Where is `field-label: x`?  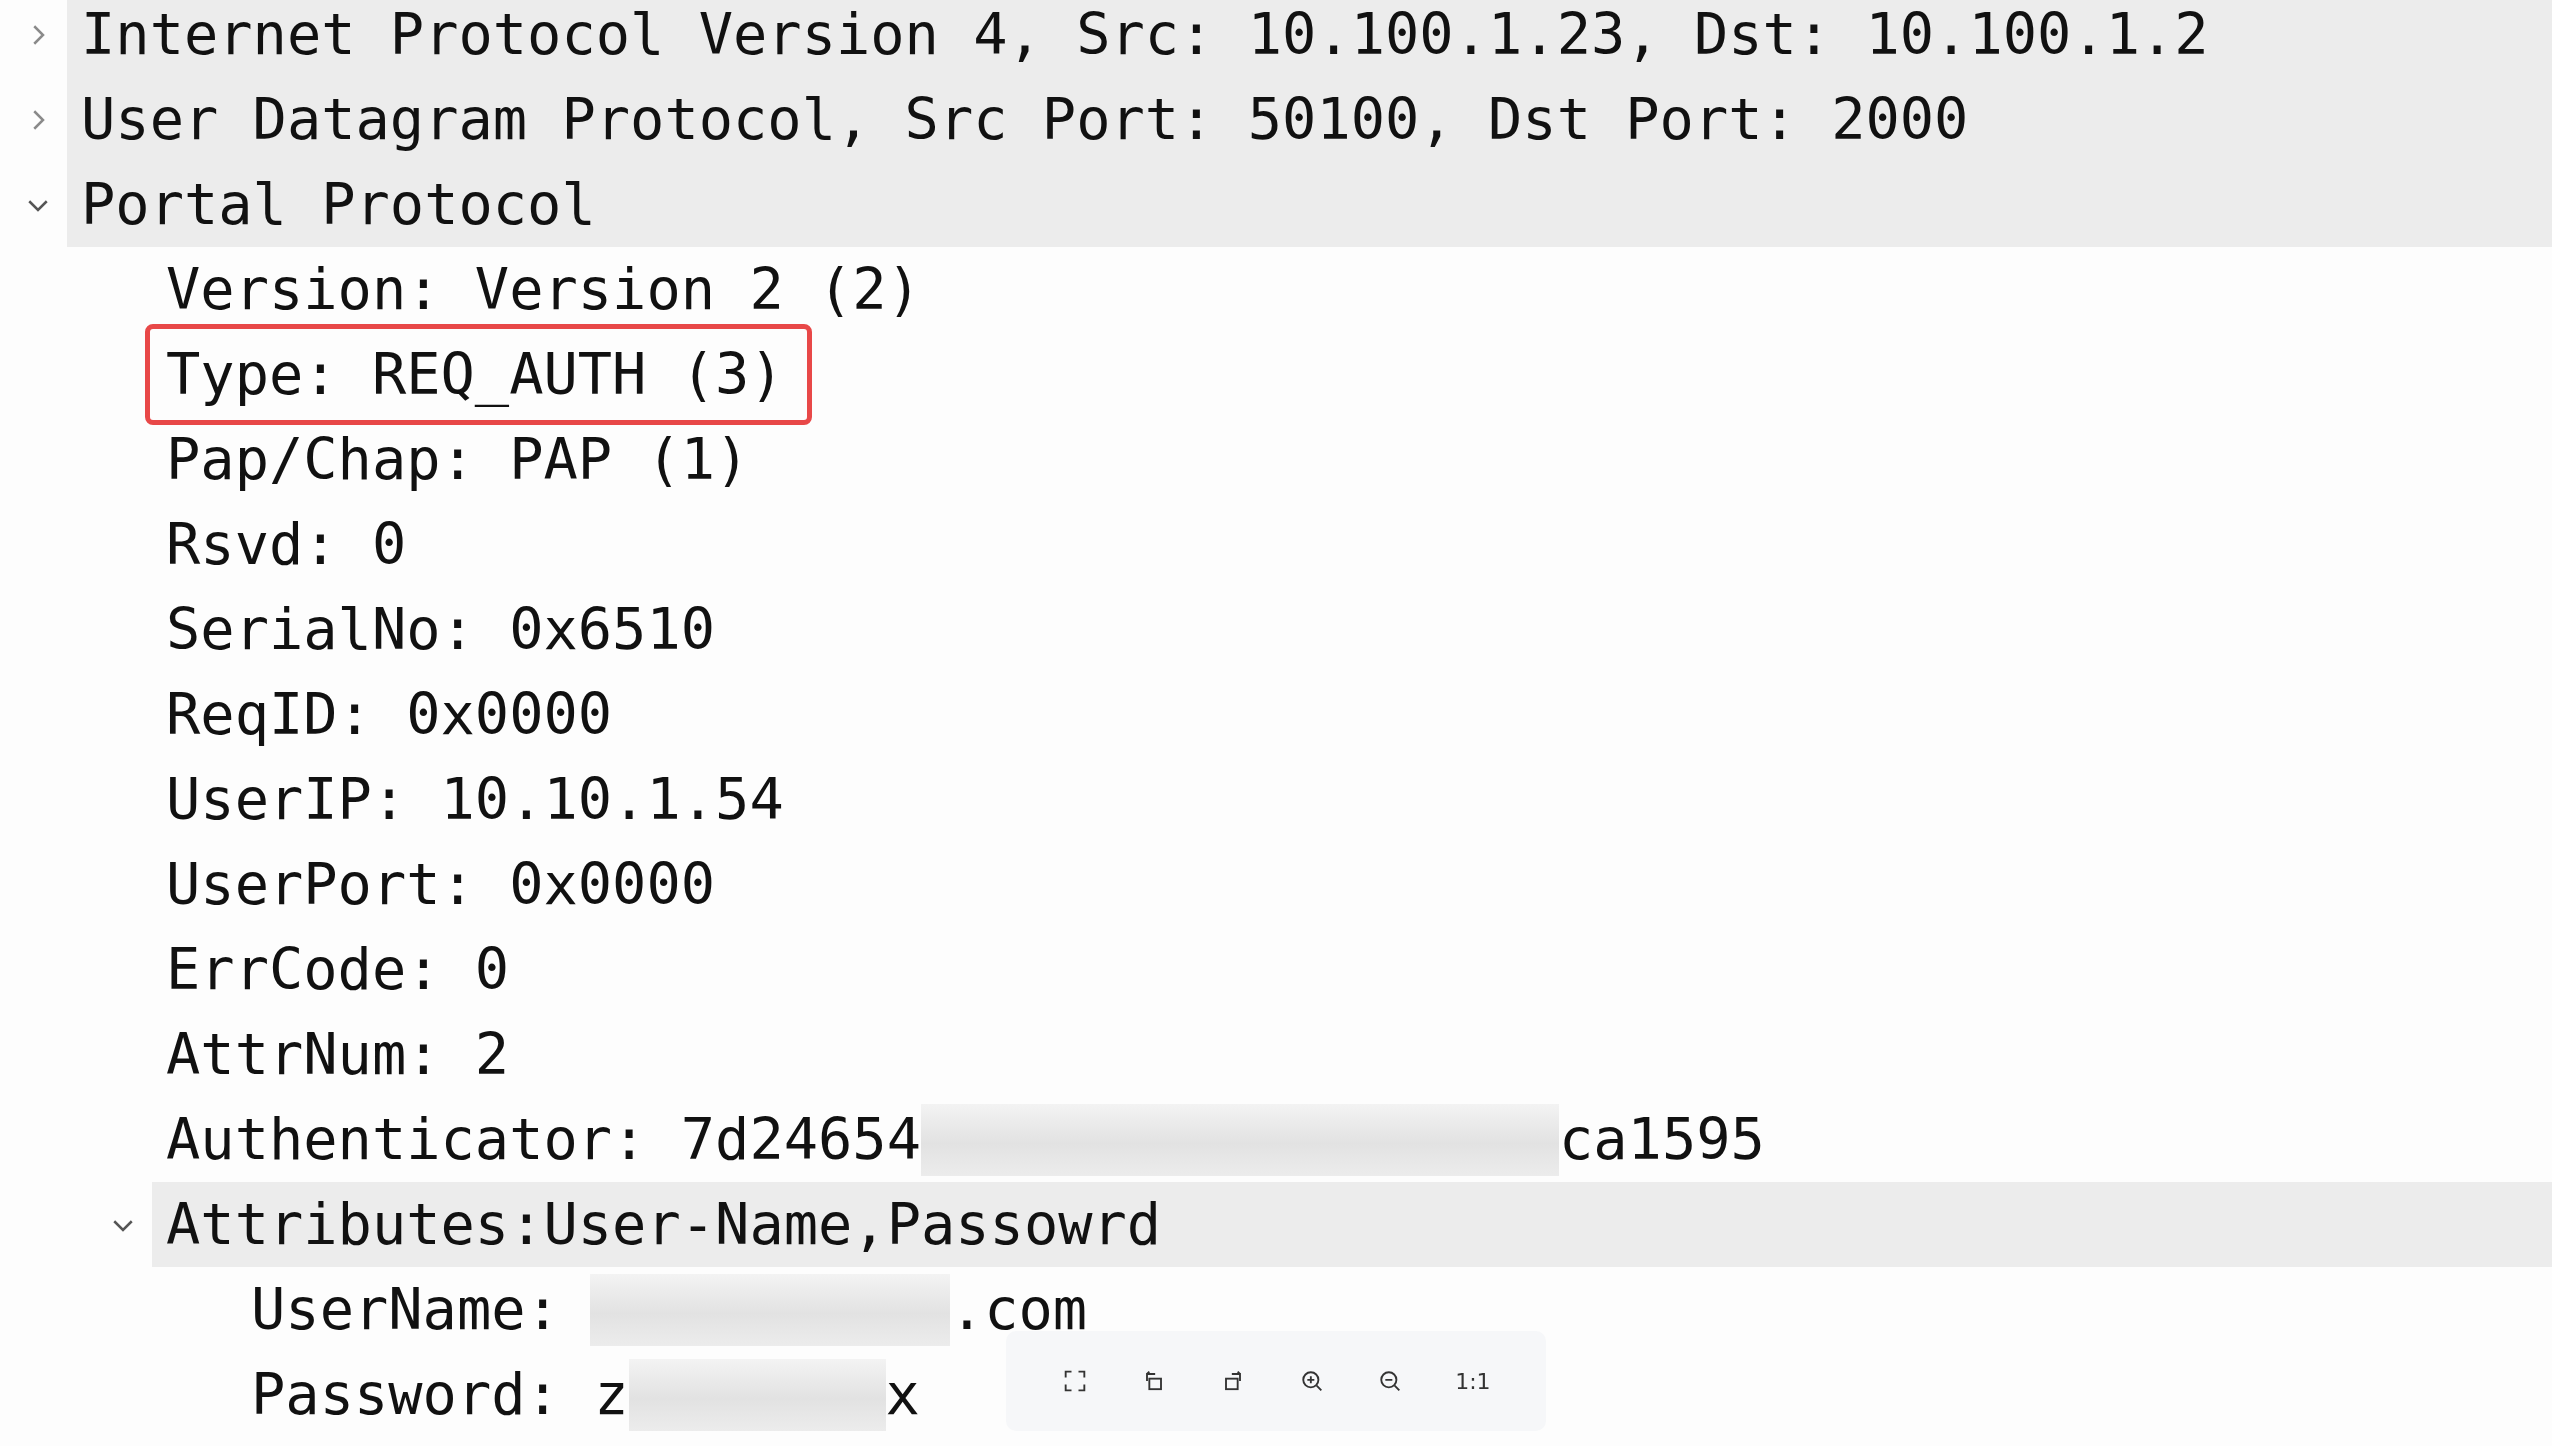 field-label: x is located at coordinates (902, 1394).